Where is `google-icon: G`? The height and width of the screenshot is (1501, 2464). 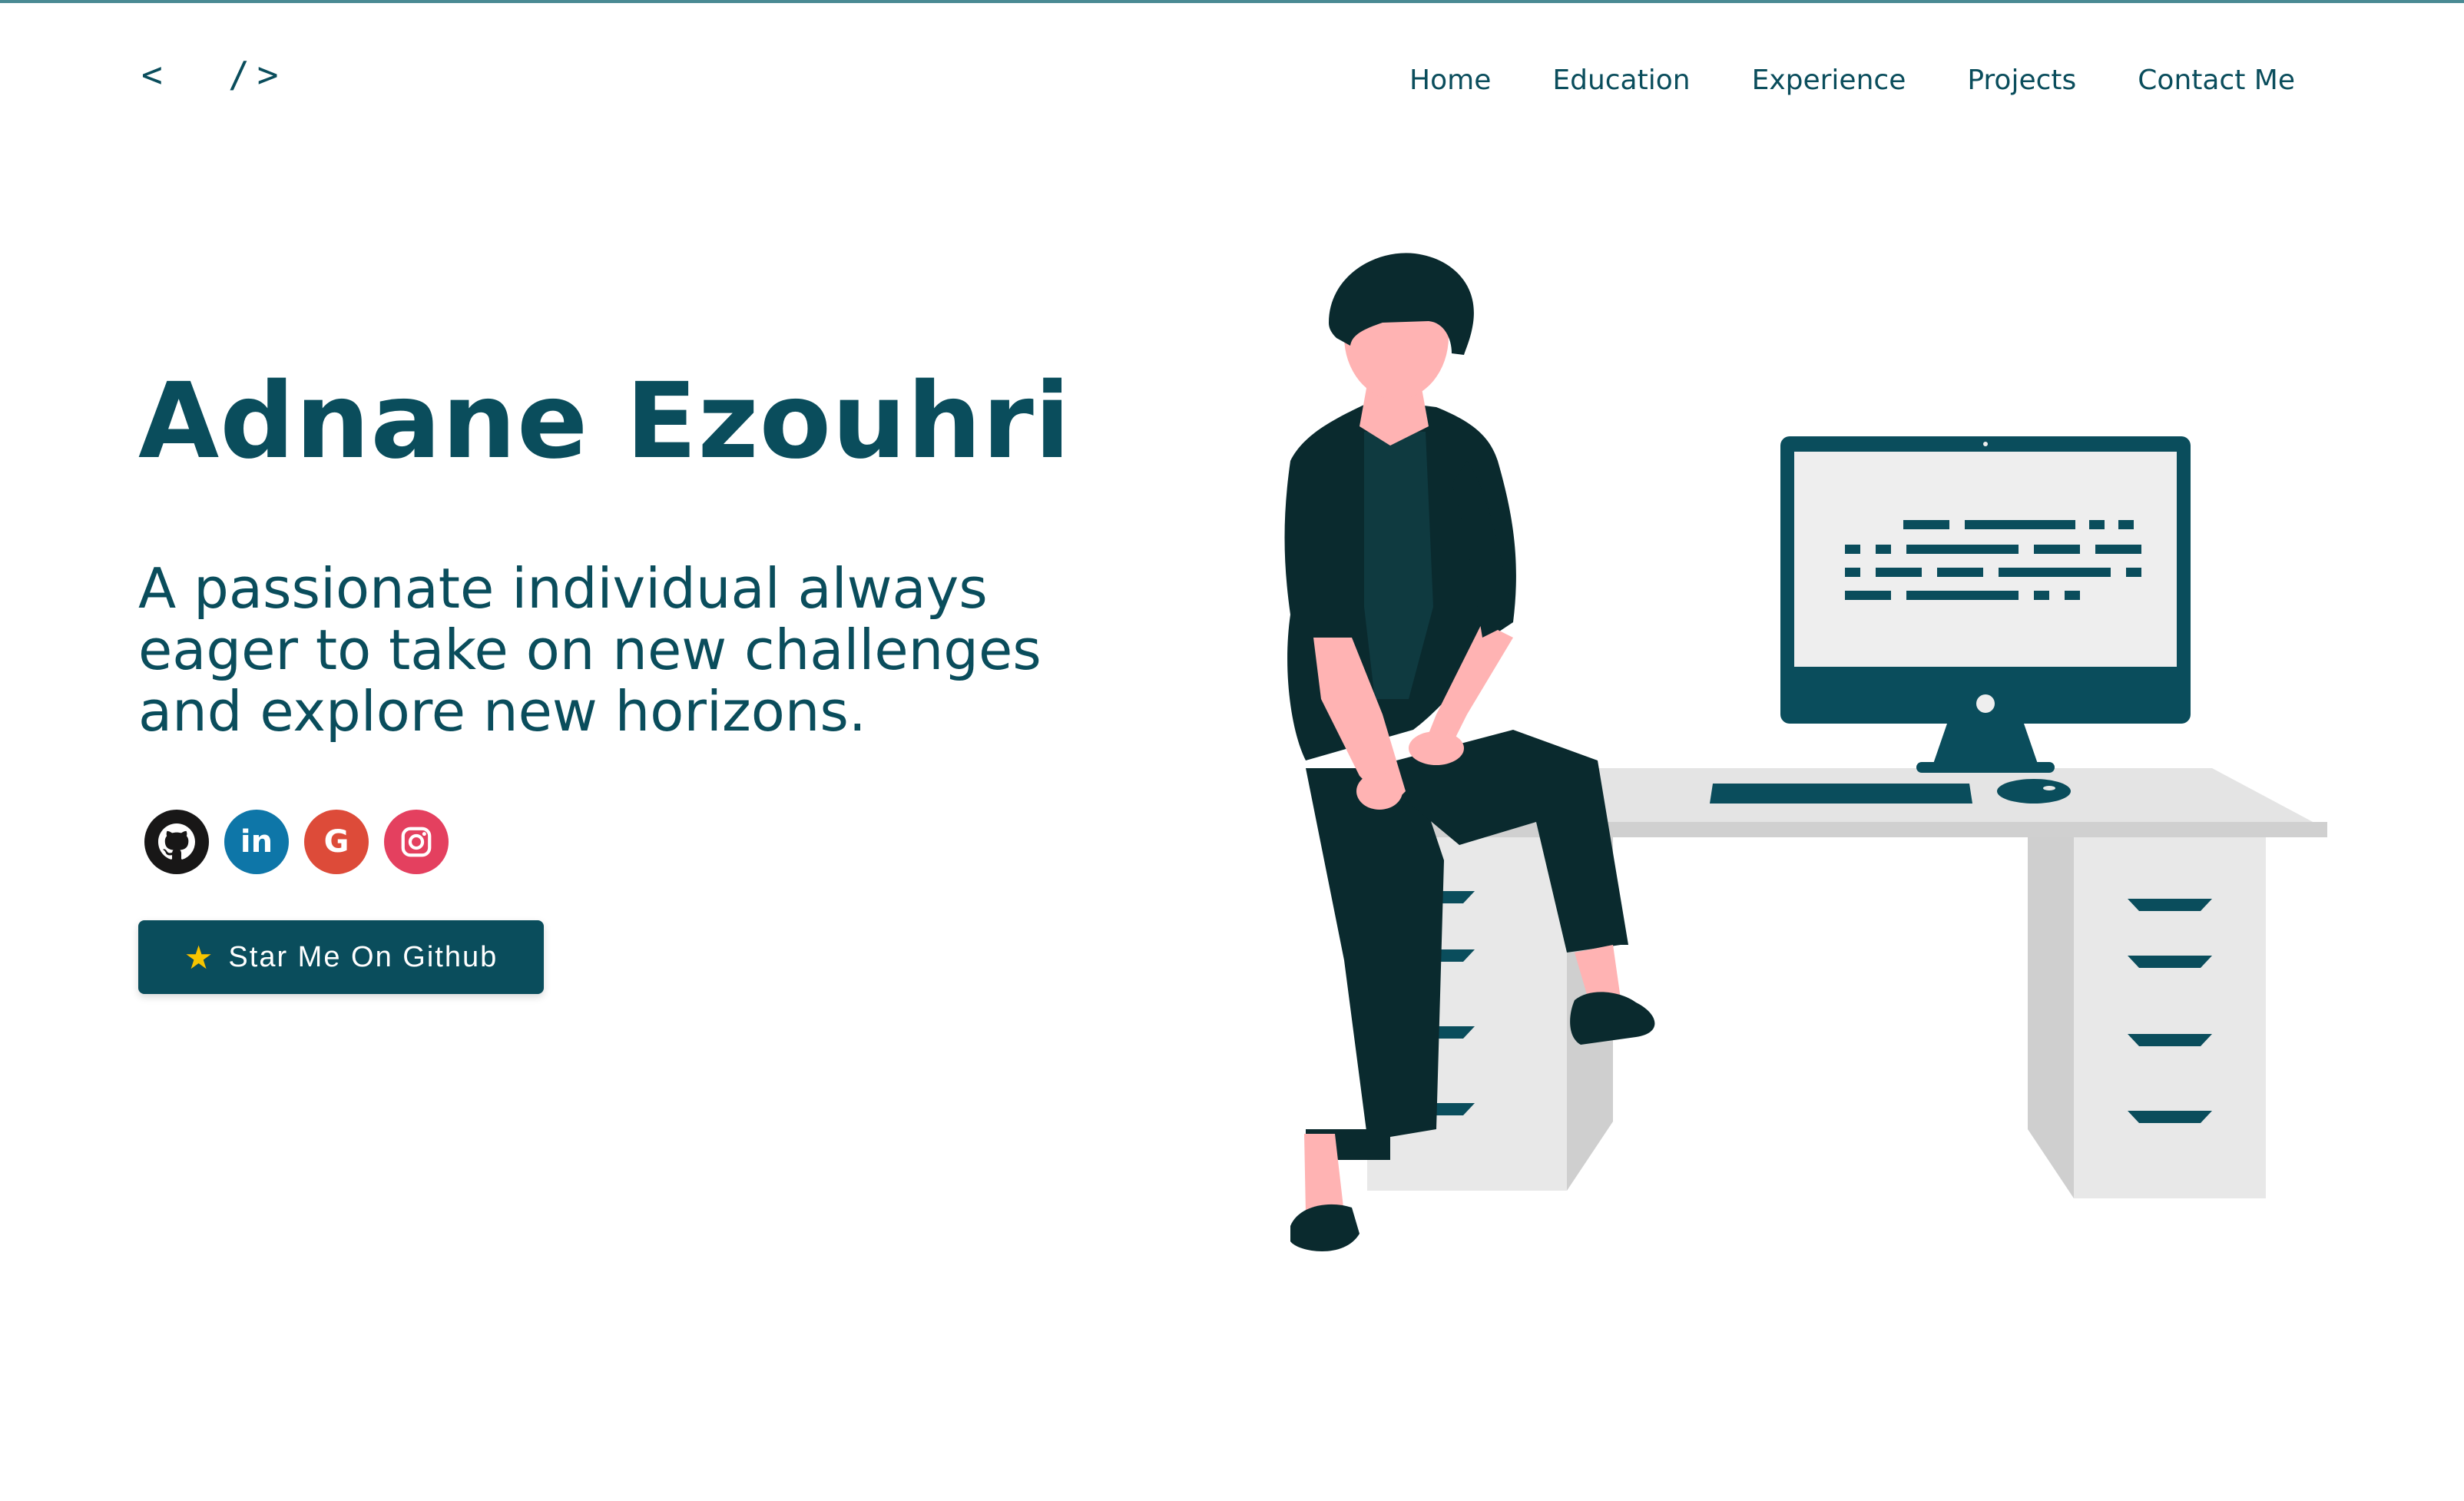 google-icon: G is located at coordinates (336, 842).